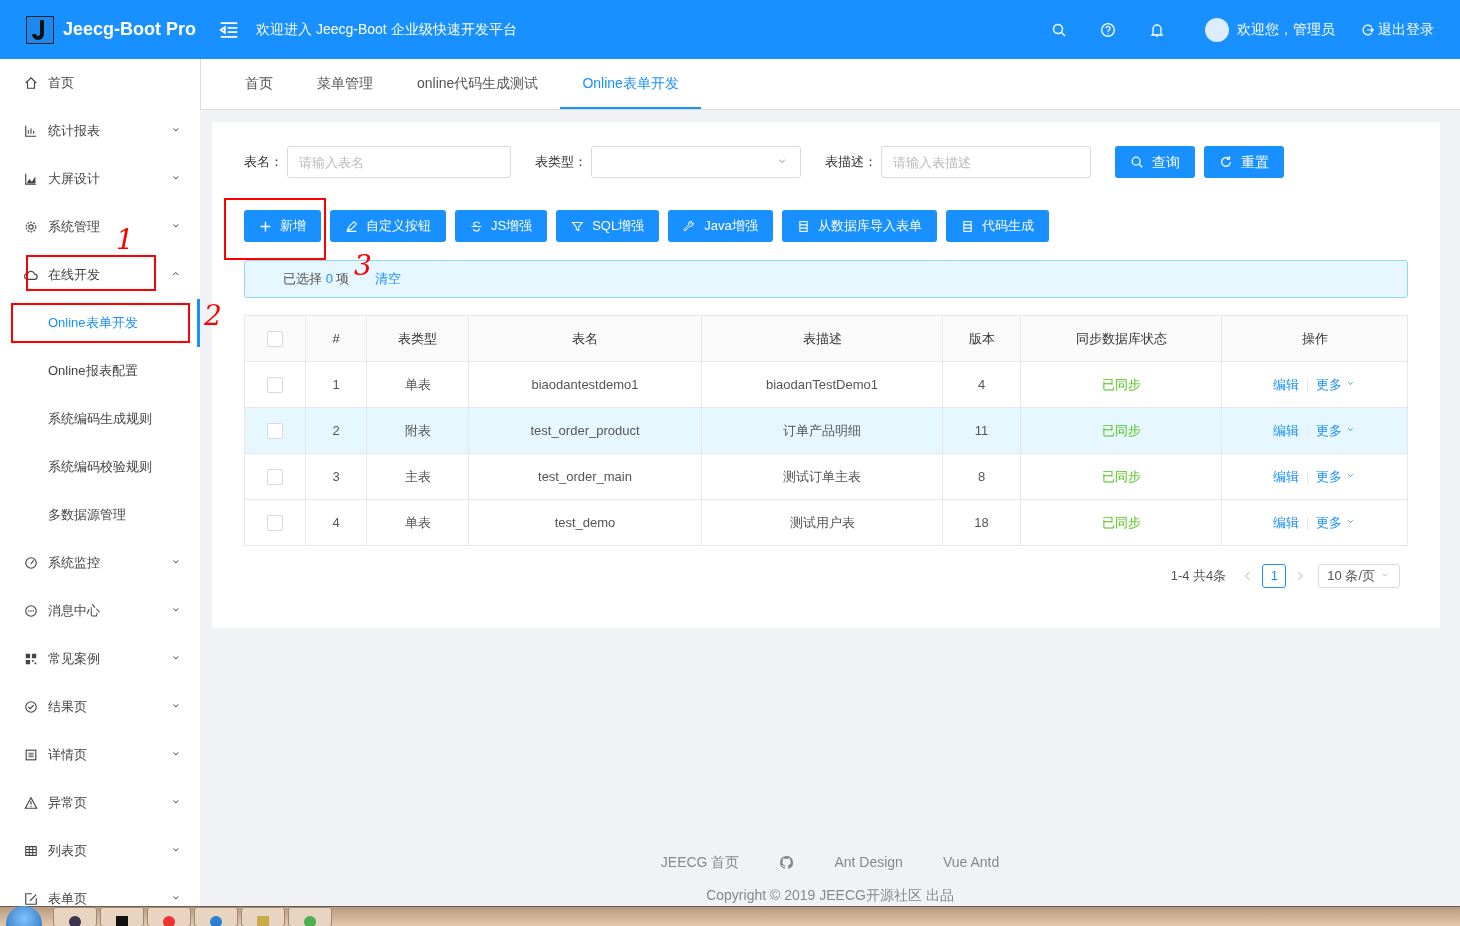  Describe the element at coordinates (40, 29) in the screenshot. I see `logo-icon` at that location.